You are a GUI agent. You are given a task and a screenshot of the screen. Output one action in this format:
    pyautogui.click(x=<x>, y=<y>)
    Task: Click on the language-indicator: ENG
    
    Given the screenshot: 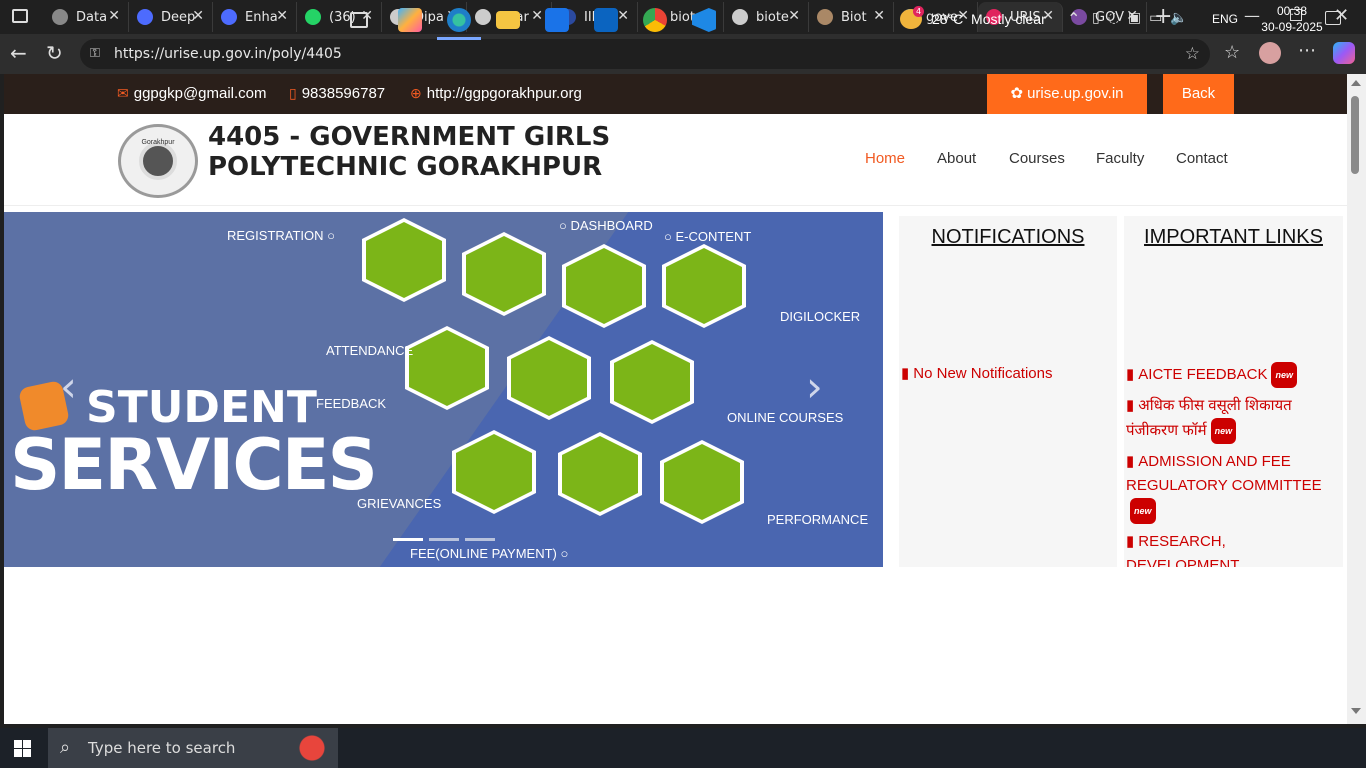 What is the action you would take?
    pyautogui.click(x=1225, y=19)
    